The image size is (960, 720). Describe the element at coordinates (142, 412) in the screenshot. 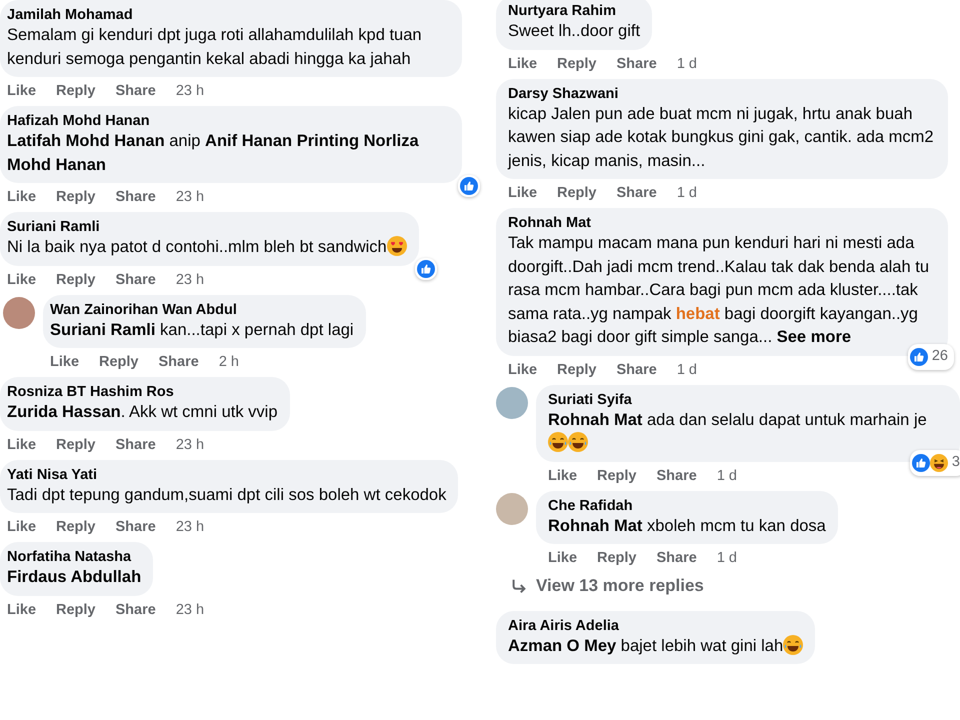

I see `comment-text: Zurida Hassan. Akk wt cmni utk vvip` at that location.